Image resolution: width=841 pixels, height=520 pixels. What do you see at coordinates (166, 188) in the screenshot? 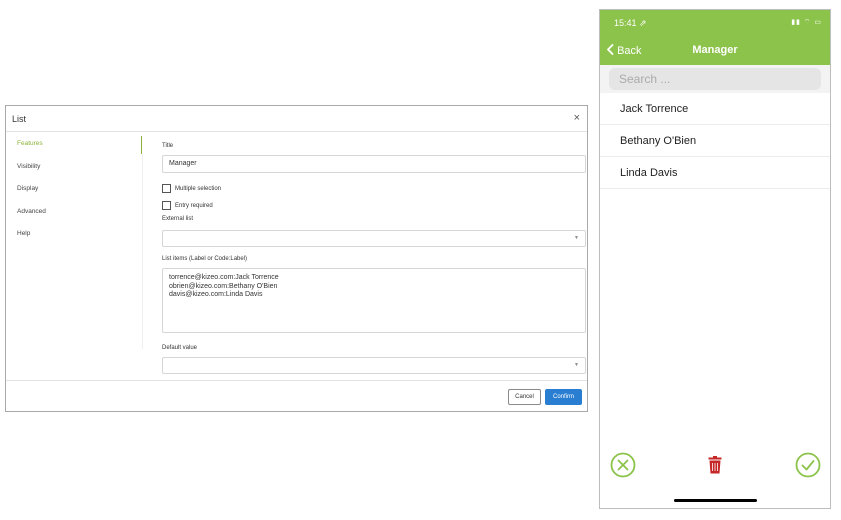
I see `multiple-selection-checkbox` at bounding box center [166, 188].